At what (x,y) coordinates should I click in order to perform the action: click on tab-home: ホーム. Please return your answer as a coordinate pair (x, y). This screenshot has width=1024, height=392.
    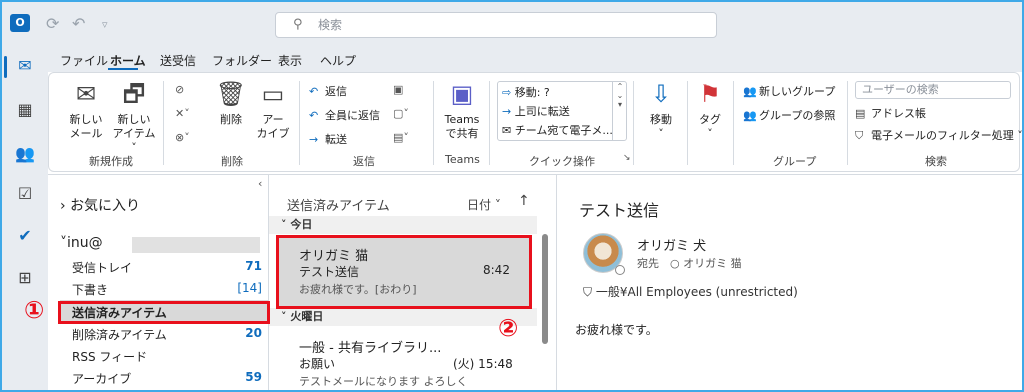
    Looking at the image, I should click on (128, 60).